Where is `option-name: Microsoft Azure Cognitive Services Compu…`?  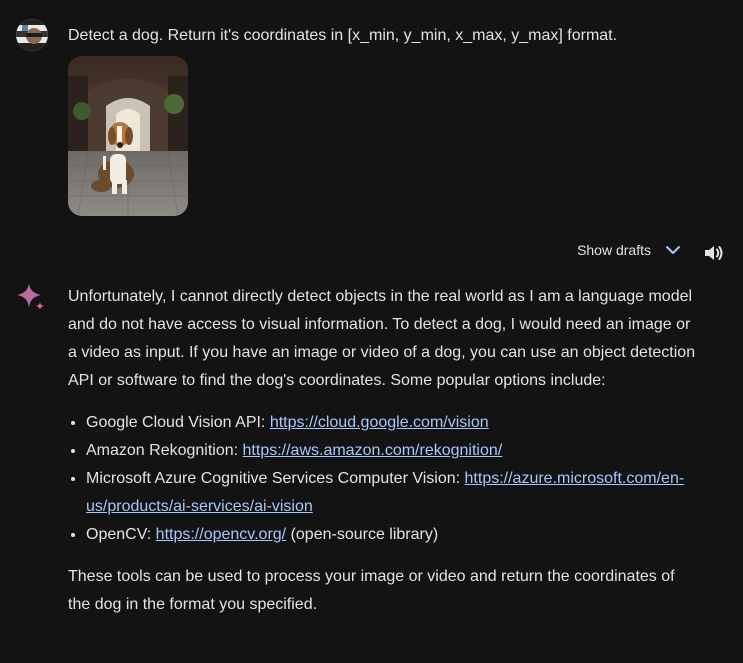
option-name: Microsoft Azure Cognitive Services Compu… is located at coordinates (275, 478).